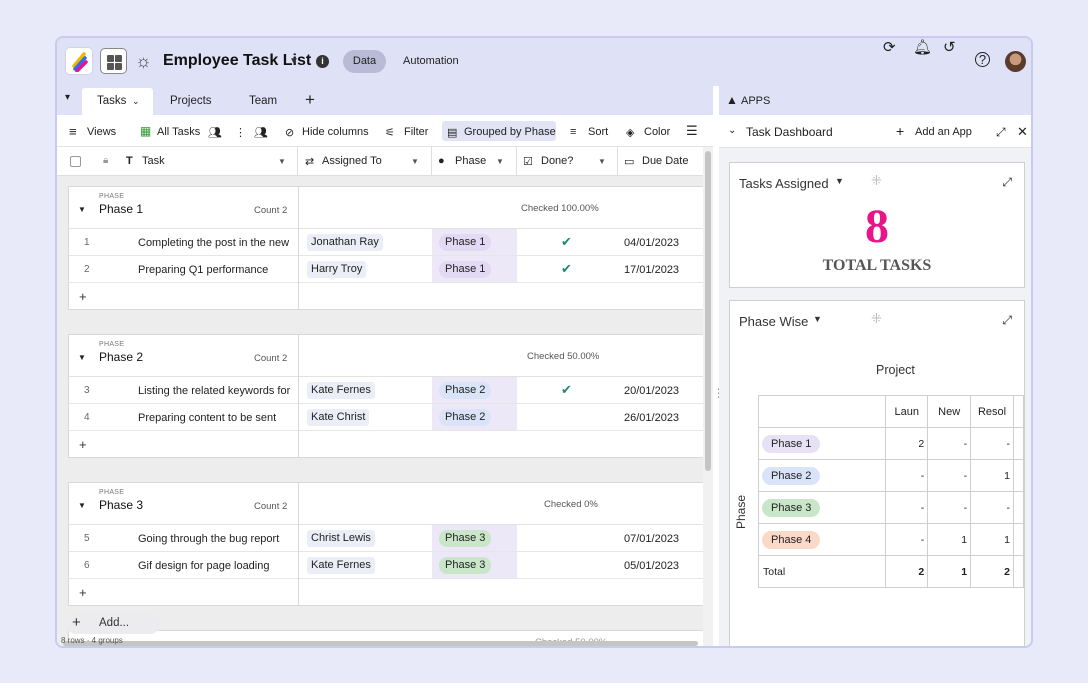 This screenshot has height=683, width=1088. What do you see at coordinates (657, 132) in the screenshot?
I see `color-button: Color` at bounding box center [657, 132].